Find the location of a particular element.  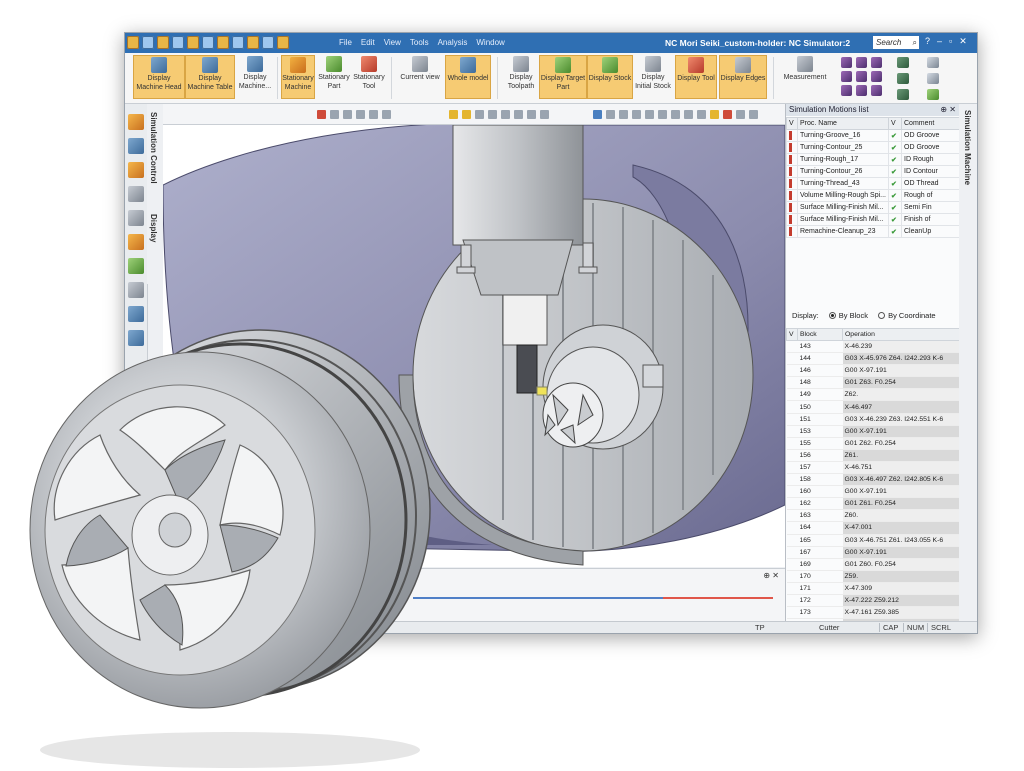

pick-icon is located at coordinates (360, 114).